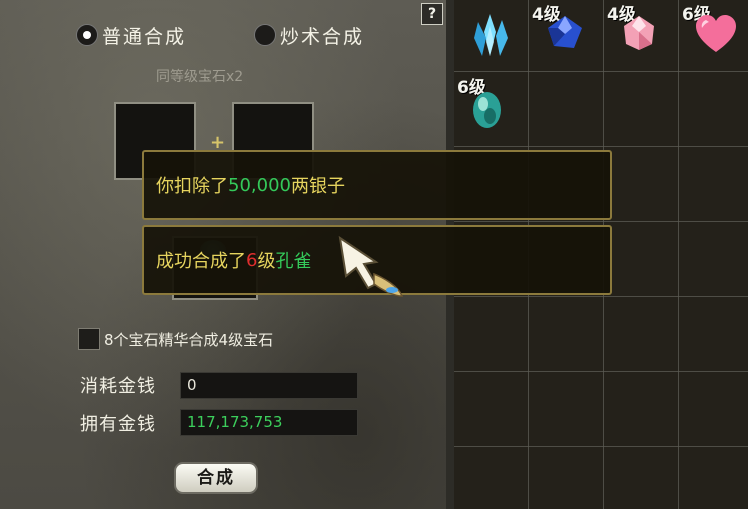 This screenshot has width=748, height=509. Describe the element at coordinates (490, 36) in the screenshot. I see `blue-crystal-cluster-icon` at that location.